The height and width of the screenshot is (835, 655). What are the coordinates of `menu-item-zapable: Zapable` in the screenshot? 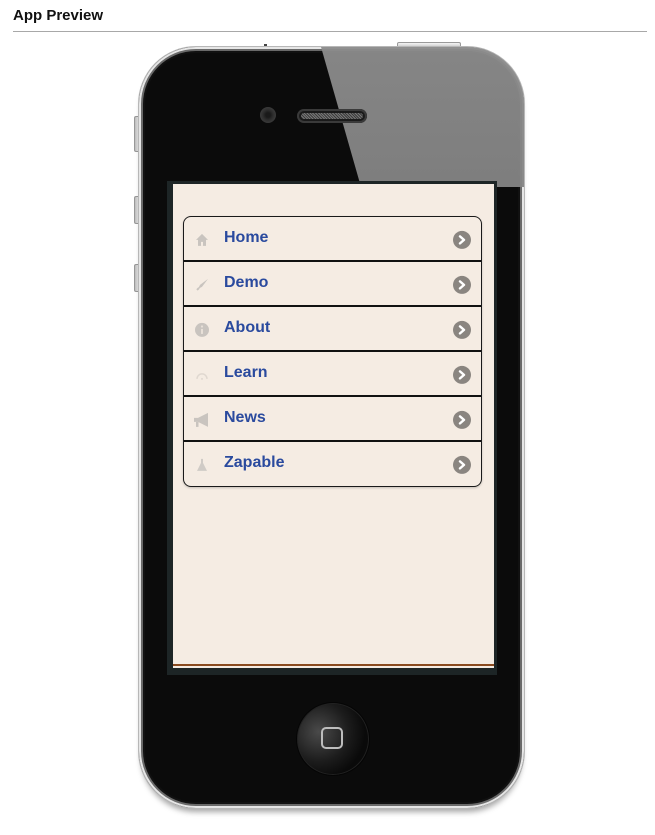 It's located at (332, 464).